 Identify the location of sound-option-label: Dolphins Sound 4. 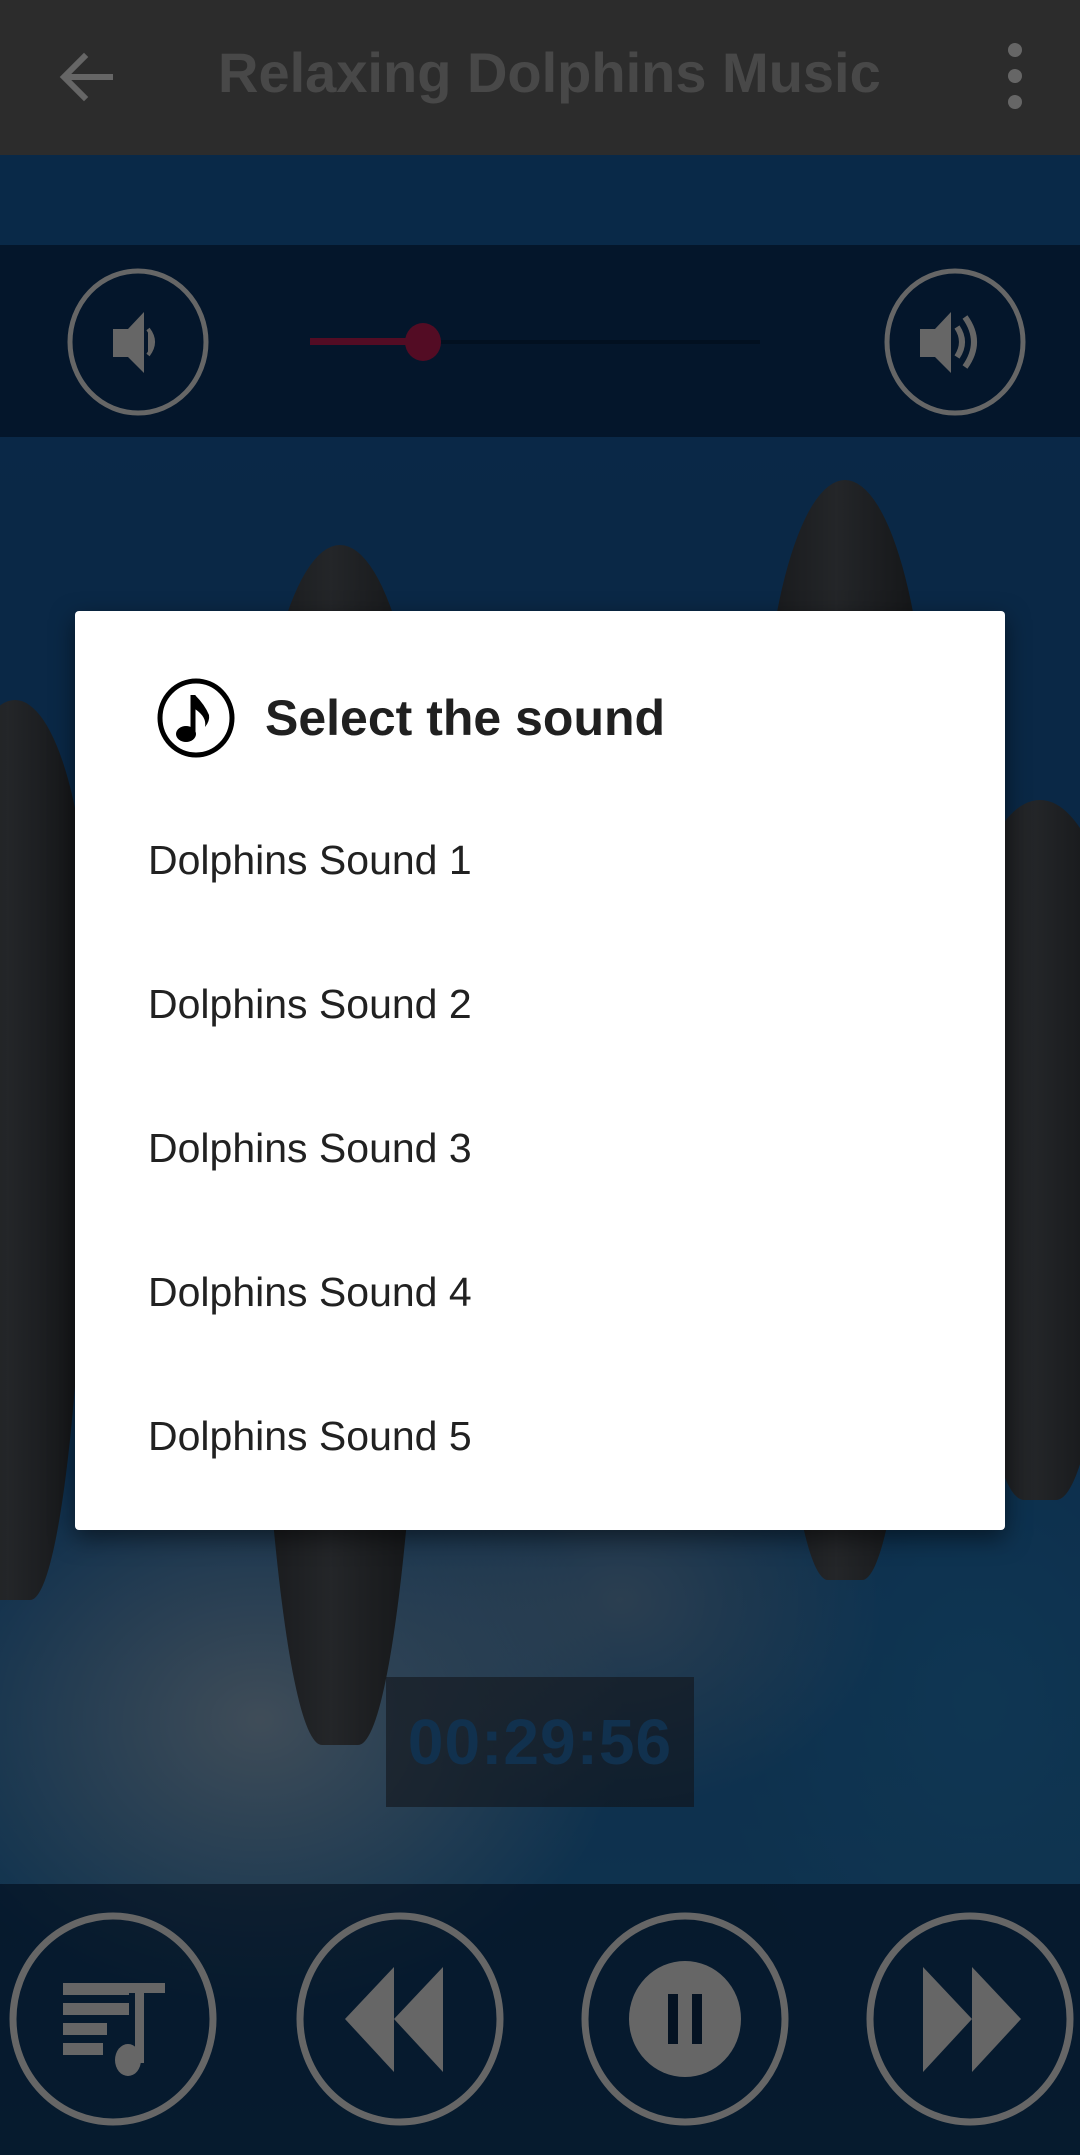
(310, 1291).